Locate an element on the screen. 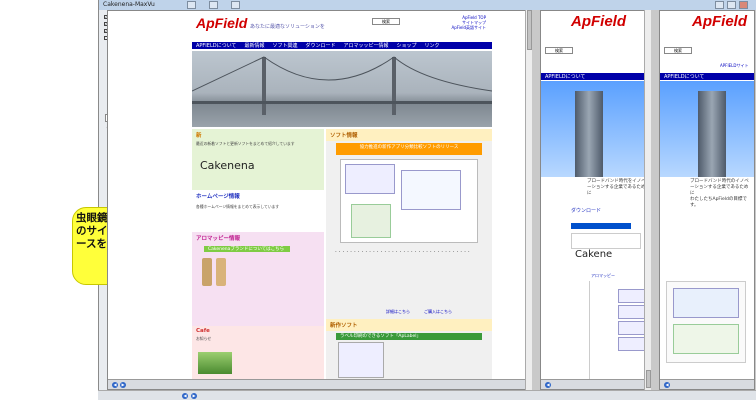 The width and height of the screenshot is (756, 400). buy-link: ご購入はこちら is located at coordinates (438, 312).